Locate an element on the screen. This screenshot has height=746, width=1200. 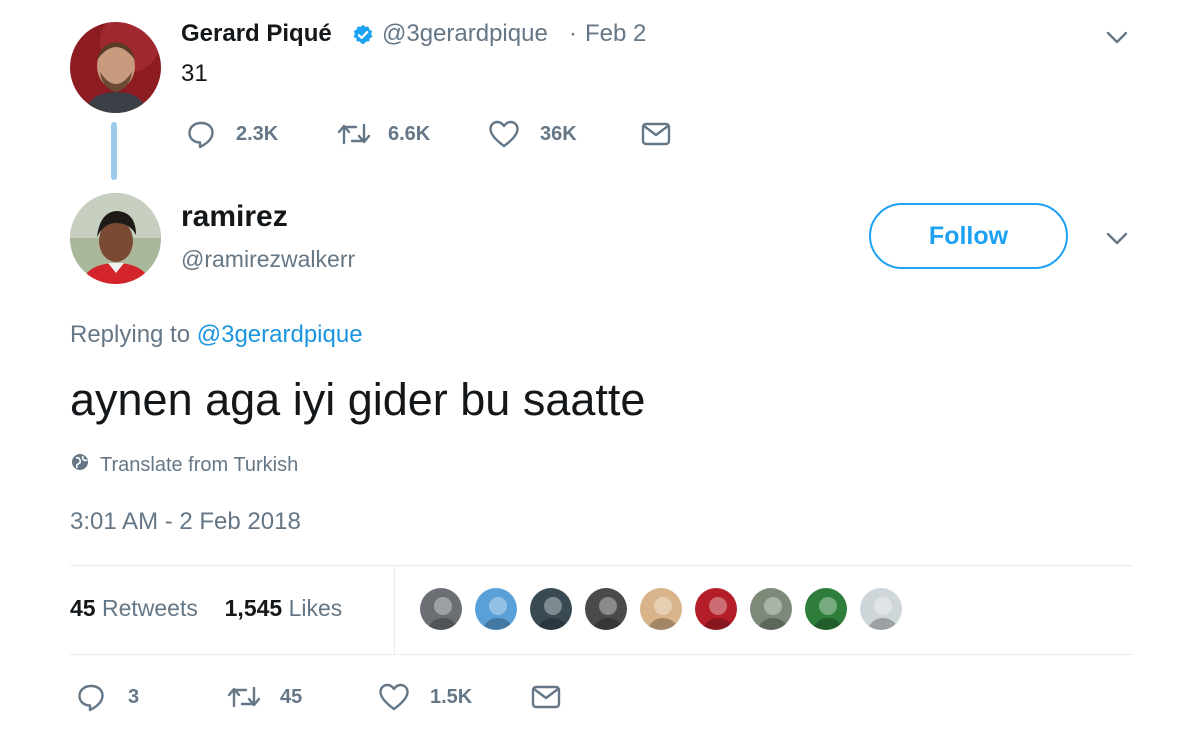
parent-tweet-date: Feb 2 is located at coordinates (615, 34).